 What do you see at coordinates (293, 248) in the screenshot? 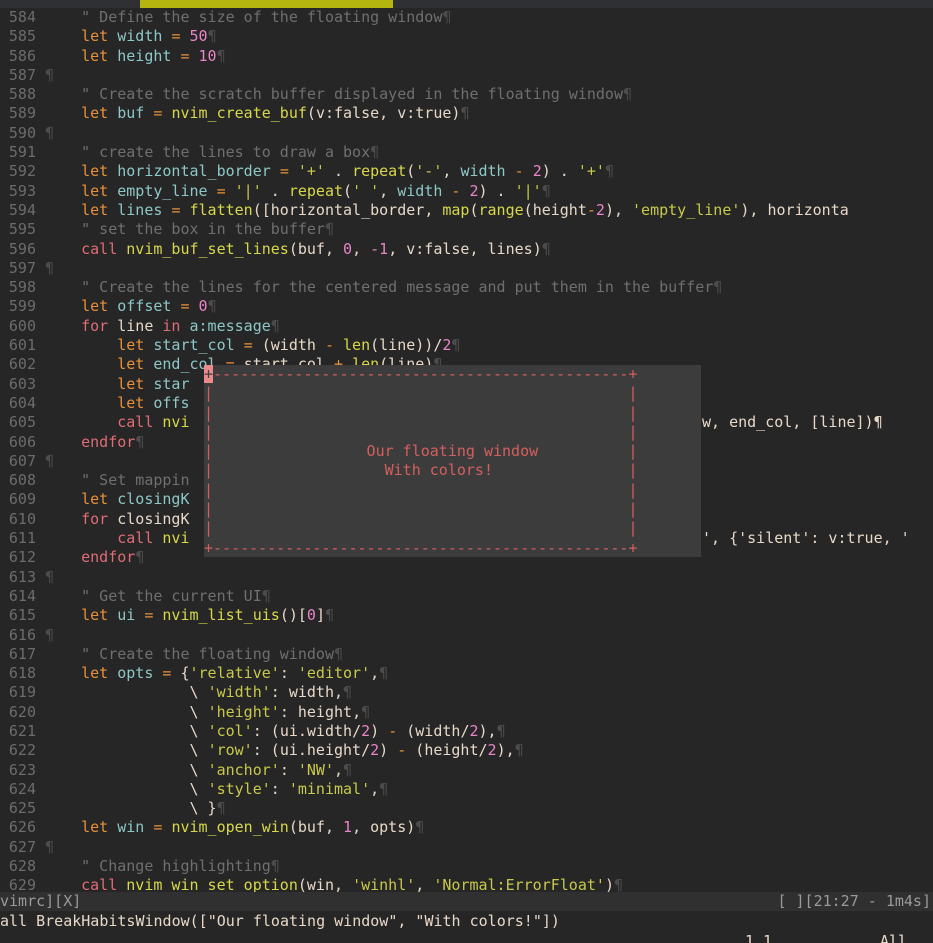
I see `token: (` at bounding box center [293, 248].